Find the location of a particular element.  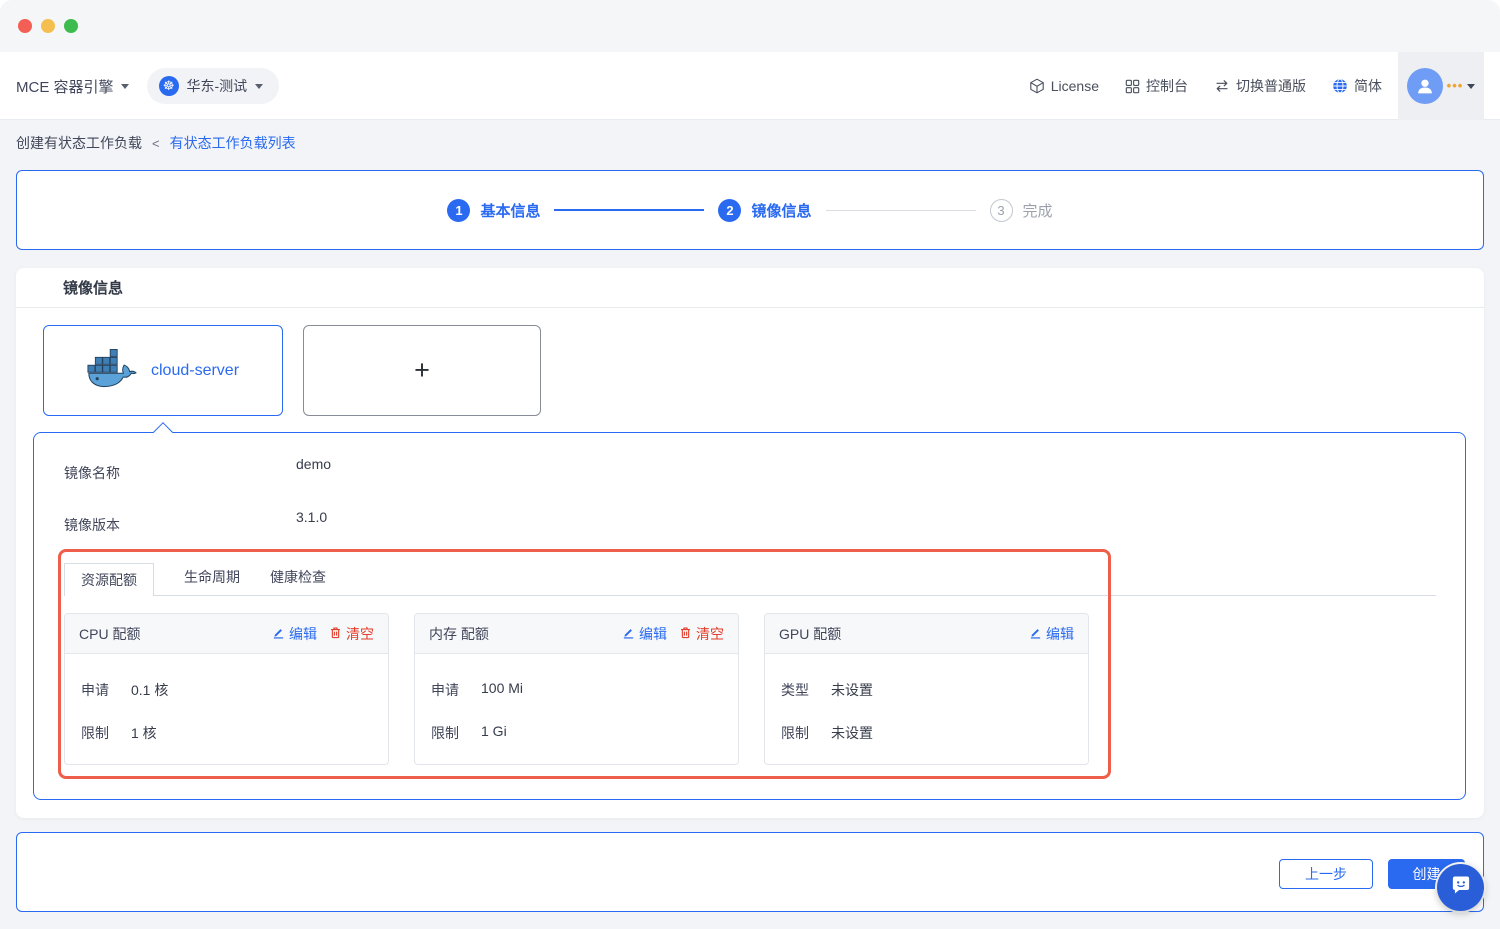

support-chat-button is located at coordinates (1460, 887).